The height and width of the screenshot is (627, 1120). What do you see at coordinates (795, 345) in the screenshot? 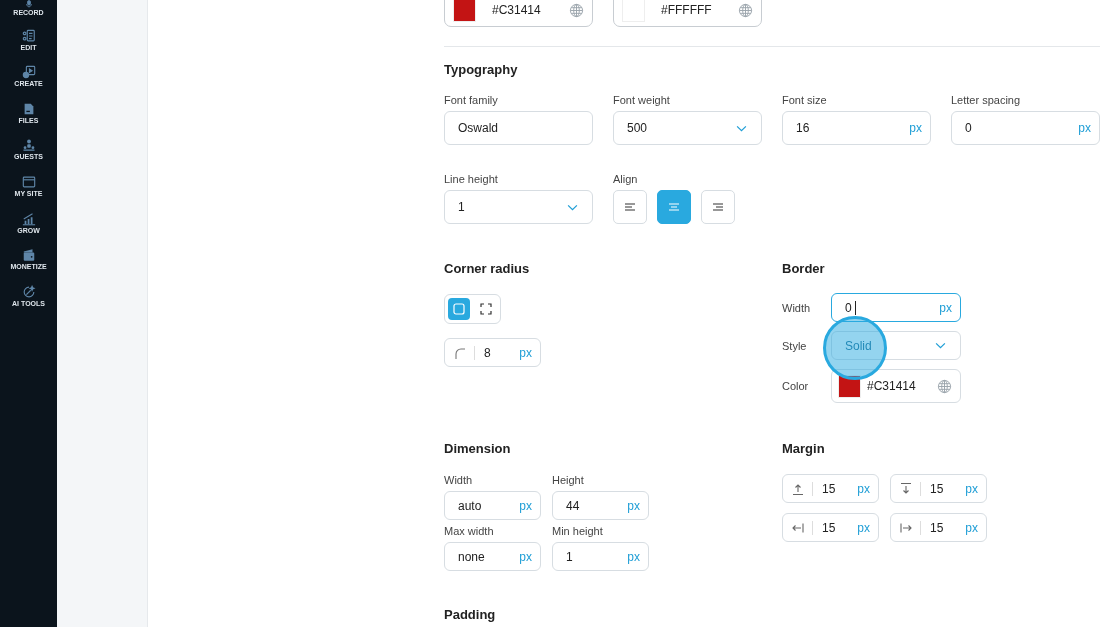
I see `field-label: Style` at bounding box center [795, 345].